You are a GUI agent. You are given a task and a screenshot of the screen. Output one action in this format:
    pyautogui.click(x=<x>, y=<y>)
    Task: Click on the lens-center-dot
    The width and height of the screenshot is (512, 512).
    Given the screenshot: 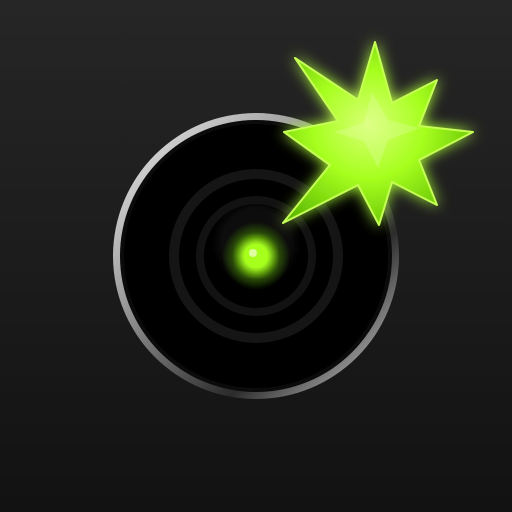 What is the action you would take?
    pyautogui.click(x=256, y=256)
    